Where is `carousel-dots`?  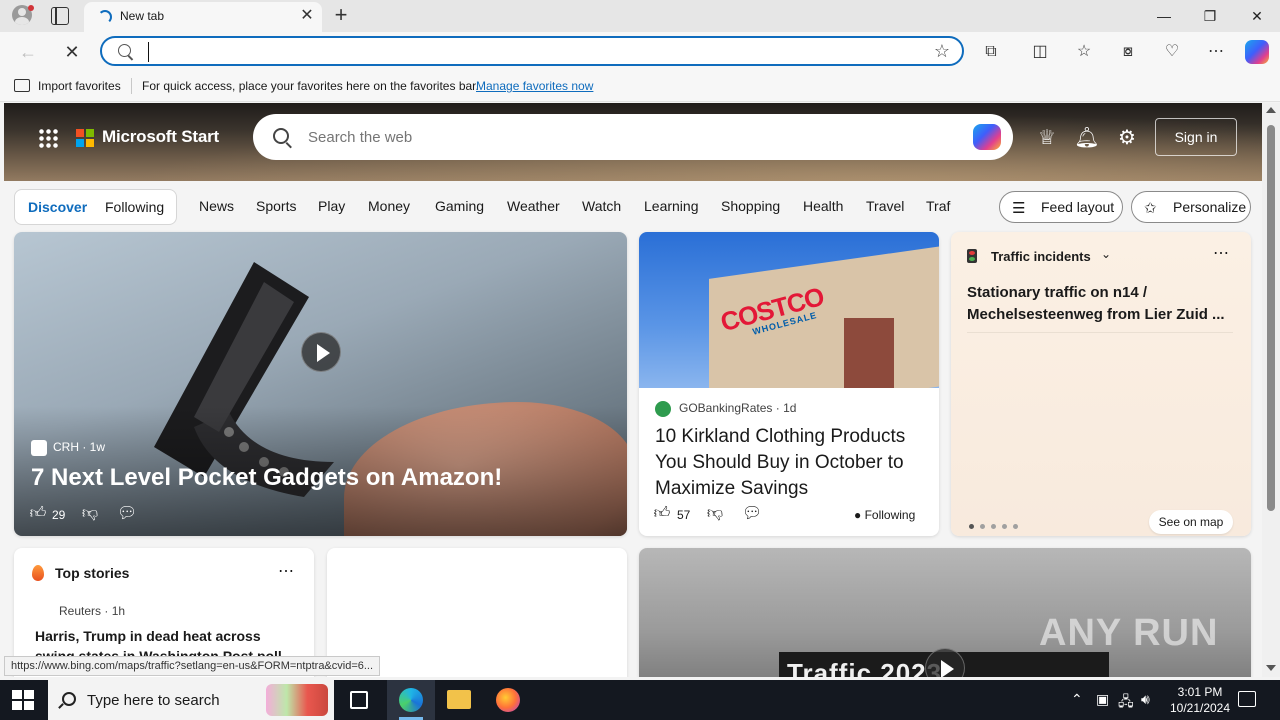 carousel-dots is located at coordinates (996, 524).